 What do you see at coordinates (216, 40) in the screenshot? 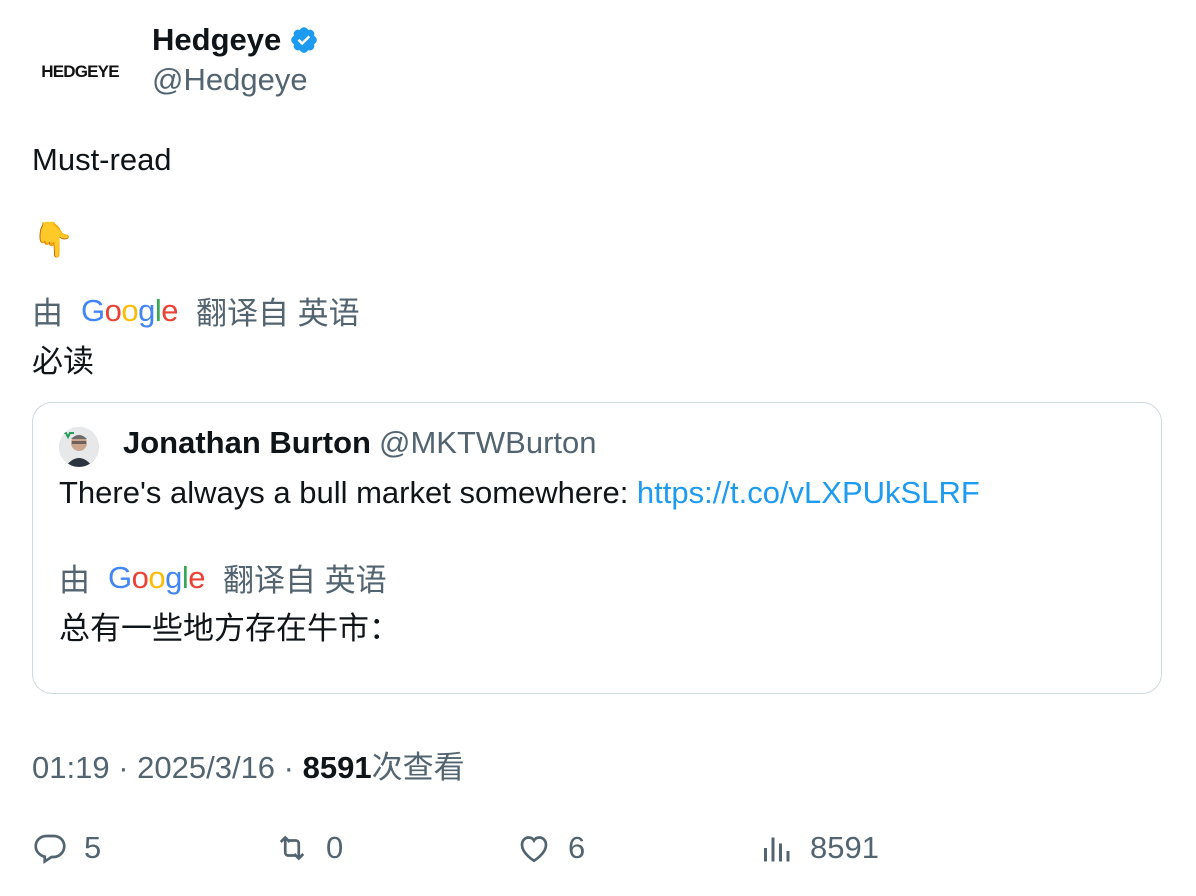
I see `author-name: Hedgeye` at bounding box center [216, 40].